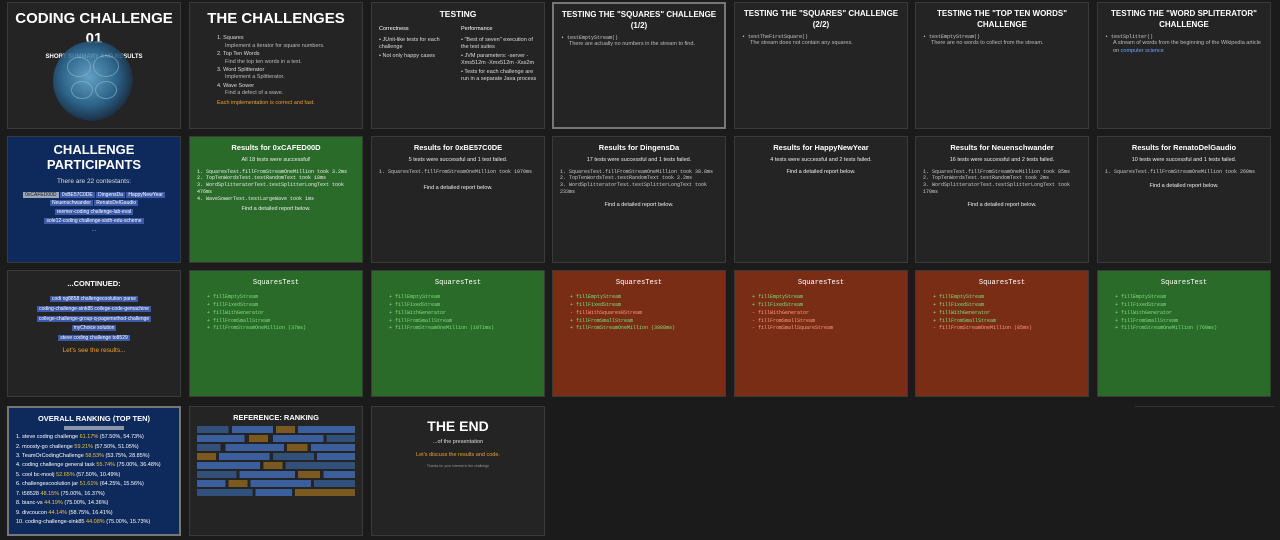 The height and width of the screenshot is (540, 1280). What do you see at coordinates (94, 428) in the screenshot?
I see `rank-badge` at bounding box center [94, 428].